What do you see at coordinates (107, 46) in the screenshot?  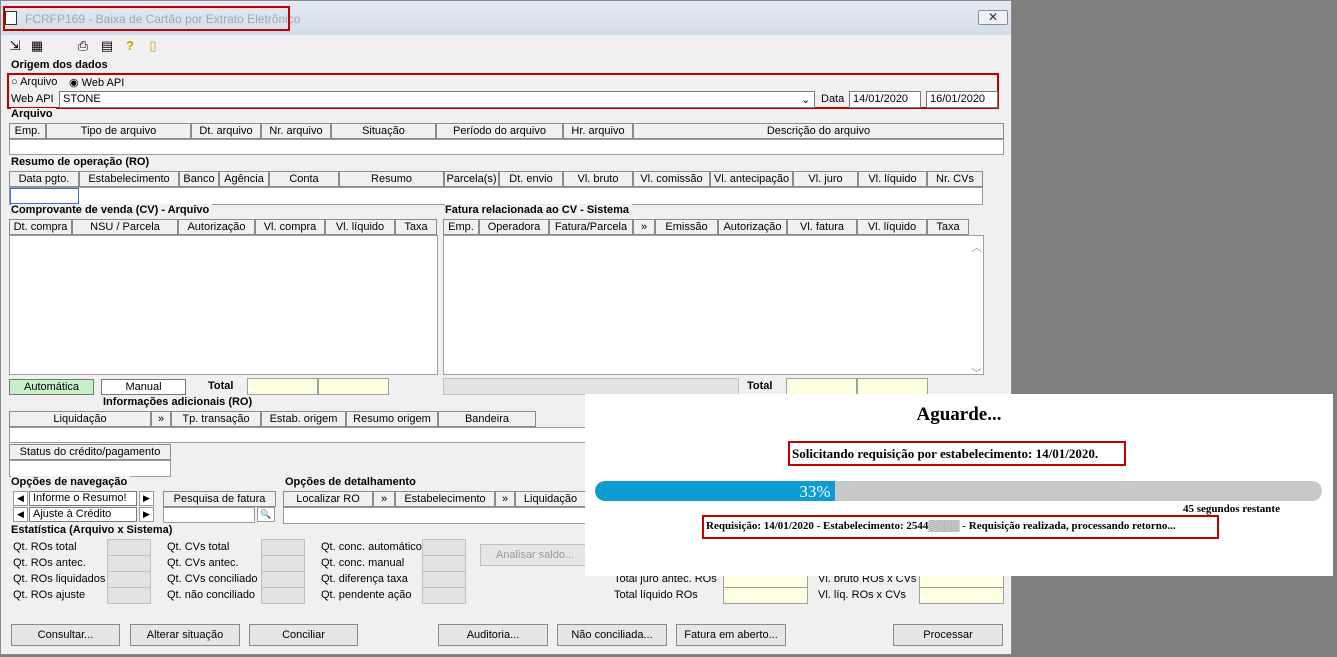 I see `grid-icon: ▤` at bounding box center [107, 46].